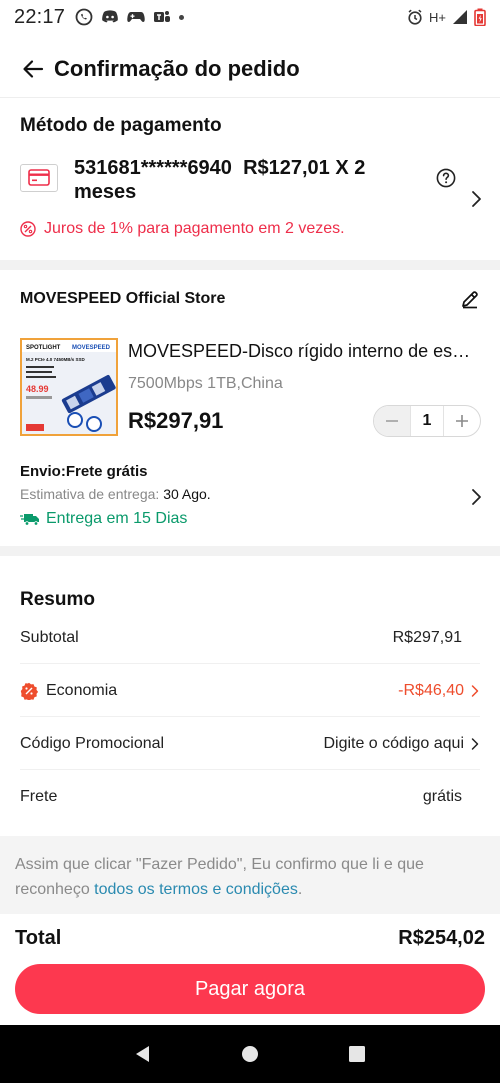 The height and width of the screenshot is (1083, 500). I want to click on economy-row: Economia -R$46,40, so click(250, 691).